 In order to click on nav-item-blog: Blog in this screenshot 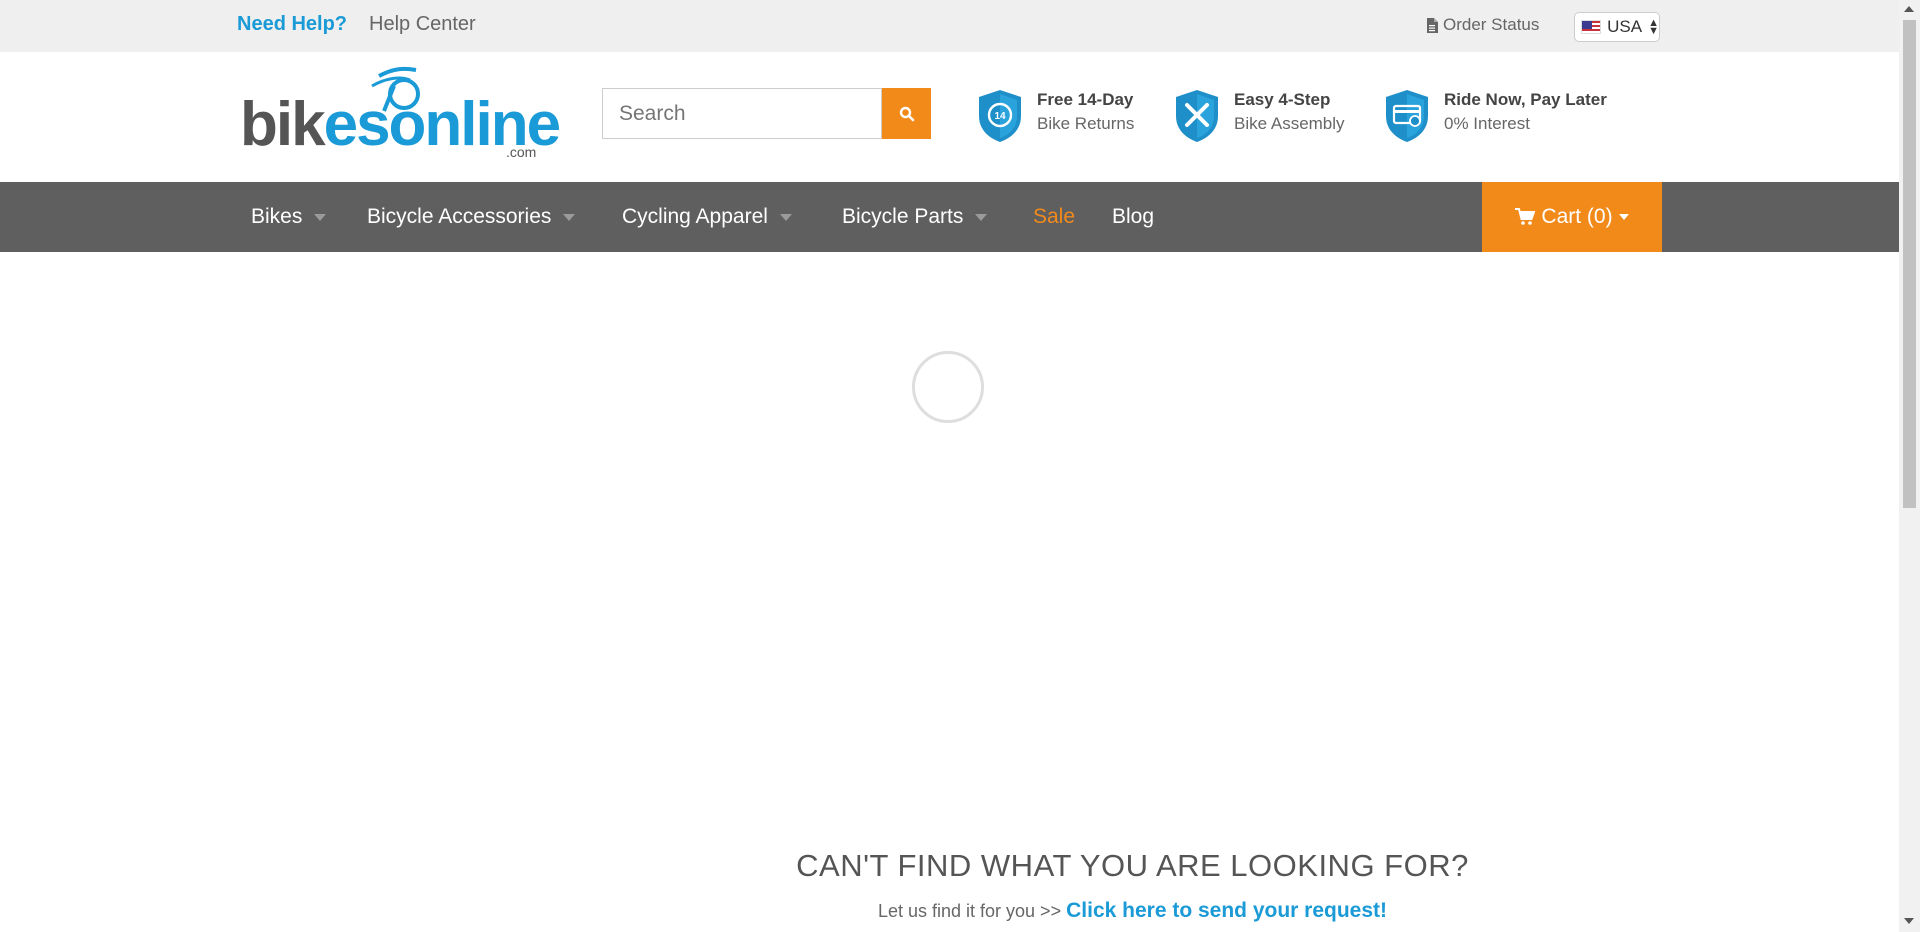, I will do `click(1133, 217)`.